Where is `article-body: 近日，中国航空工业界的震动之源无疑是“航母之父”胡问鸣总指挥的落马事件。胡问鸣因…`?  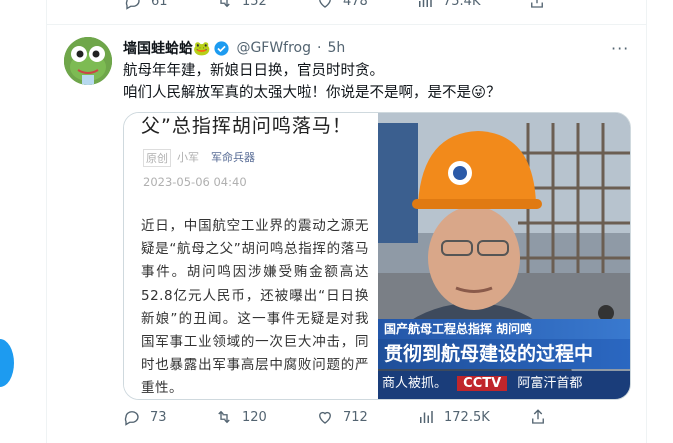
article-body: 近日，中国航空工业界的震动之源无疑是“航母之父”胡问鸣总指挥的落马事件。胡问鸣因… is located at coordinates (255, 307).